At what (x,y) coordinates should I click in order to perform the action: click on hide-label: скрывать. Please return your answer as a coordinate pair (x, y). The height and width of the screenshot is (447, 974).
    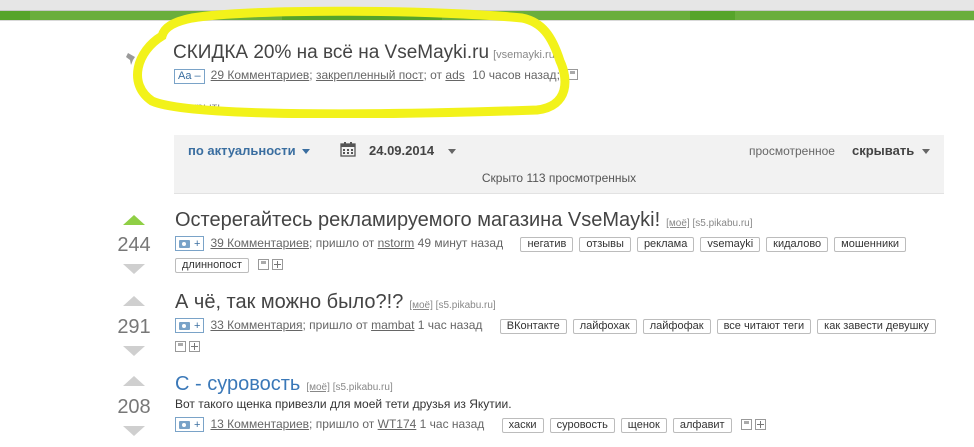
    Looking at the image, I should click on (883, 150).